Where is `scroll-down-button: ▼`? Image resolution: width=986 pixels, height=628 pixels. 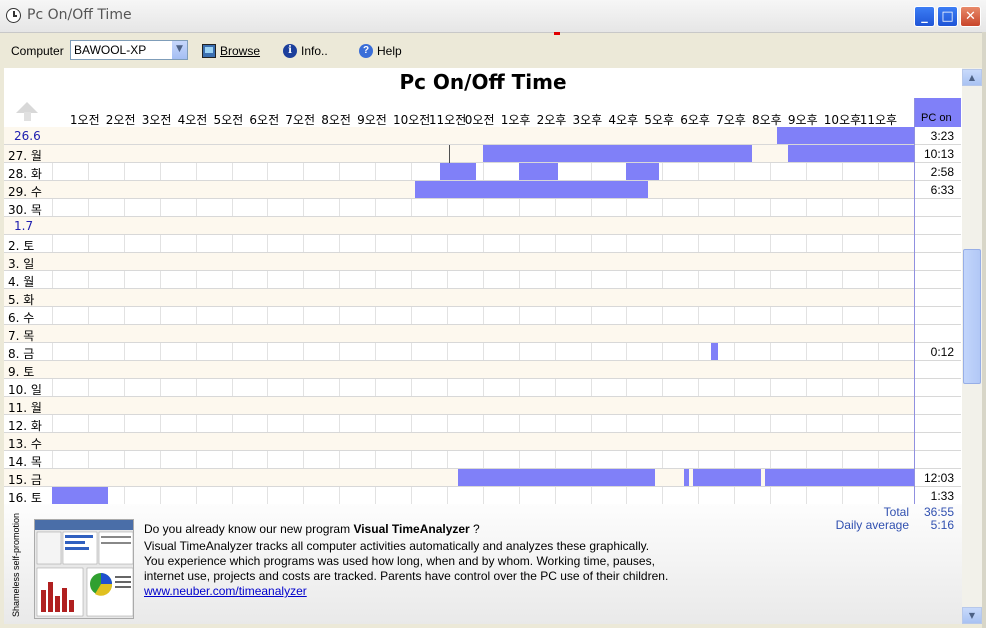 scroll-down-button: ▼ is located at coordinates (972, 615).